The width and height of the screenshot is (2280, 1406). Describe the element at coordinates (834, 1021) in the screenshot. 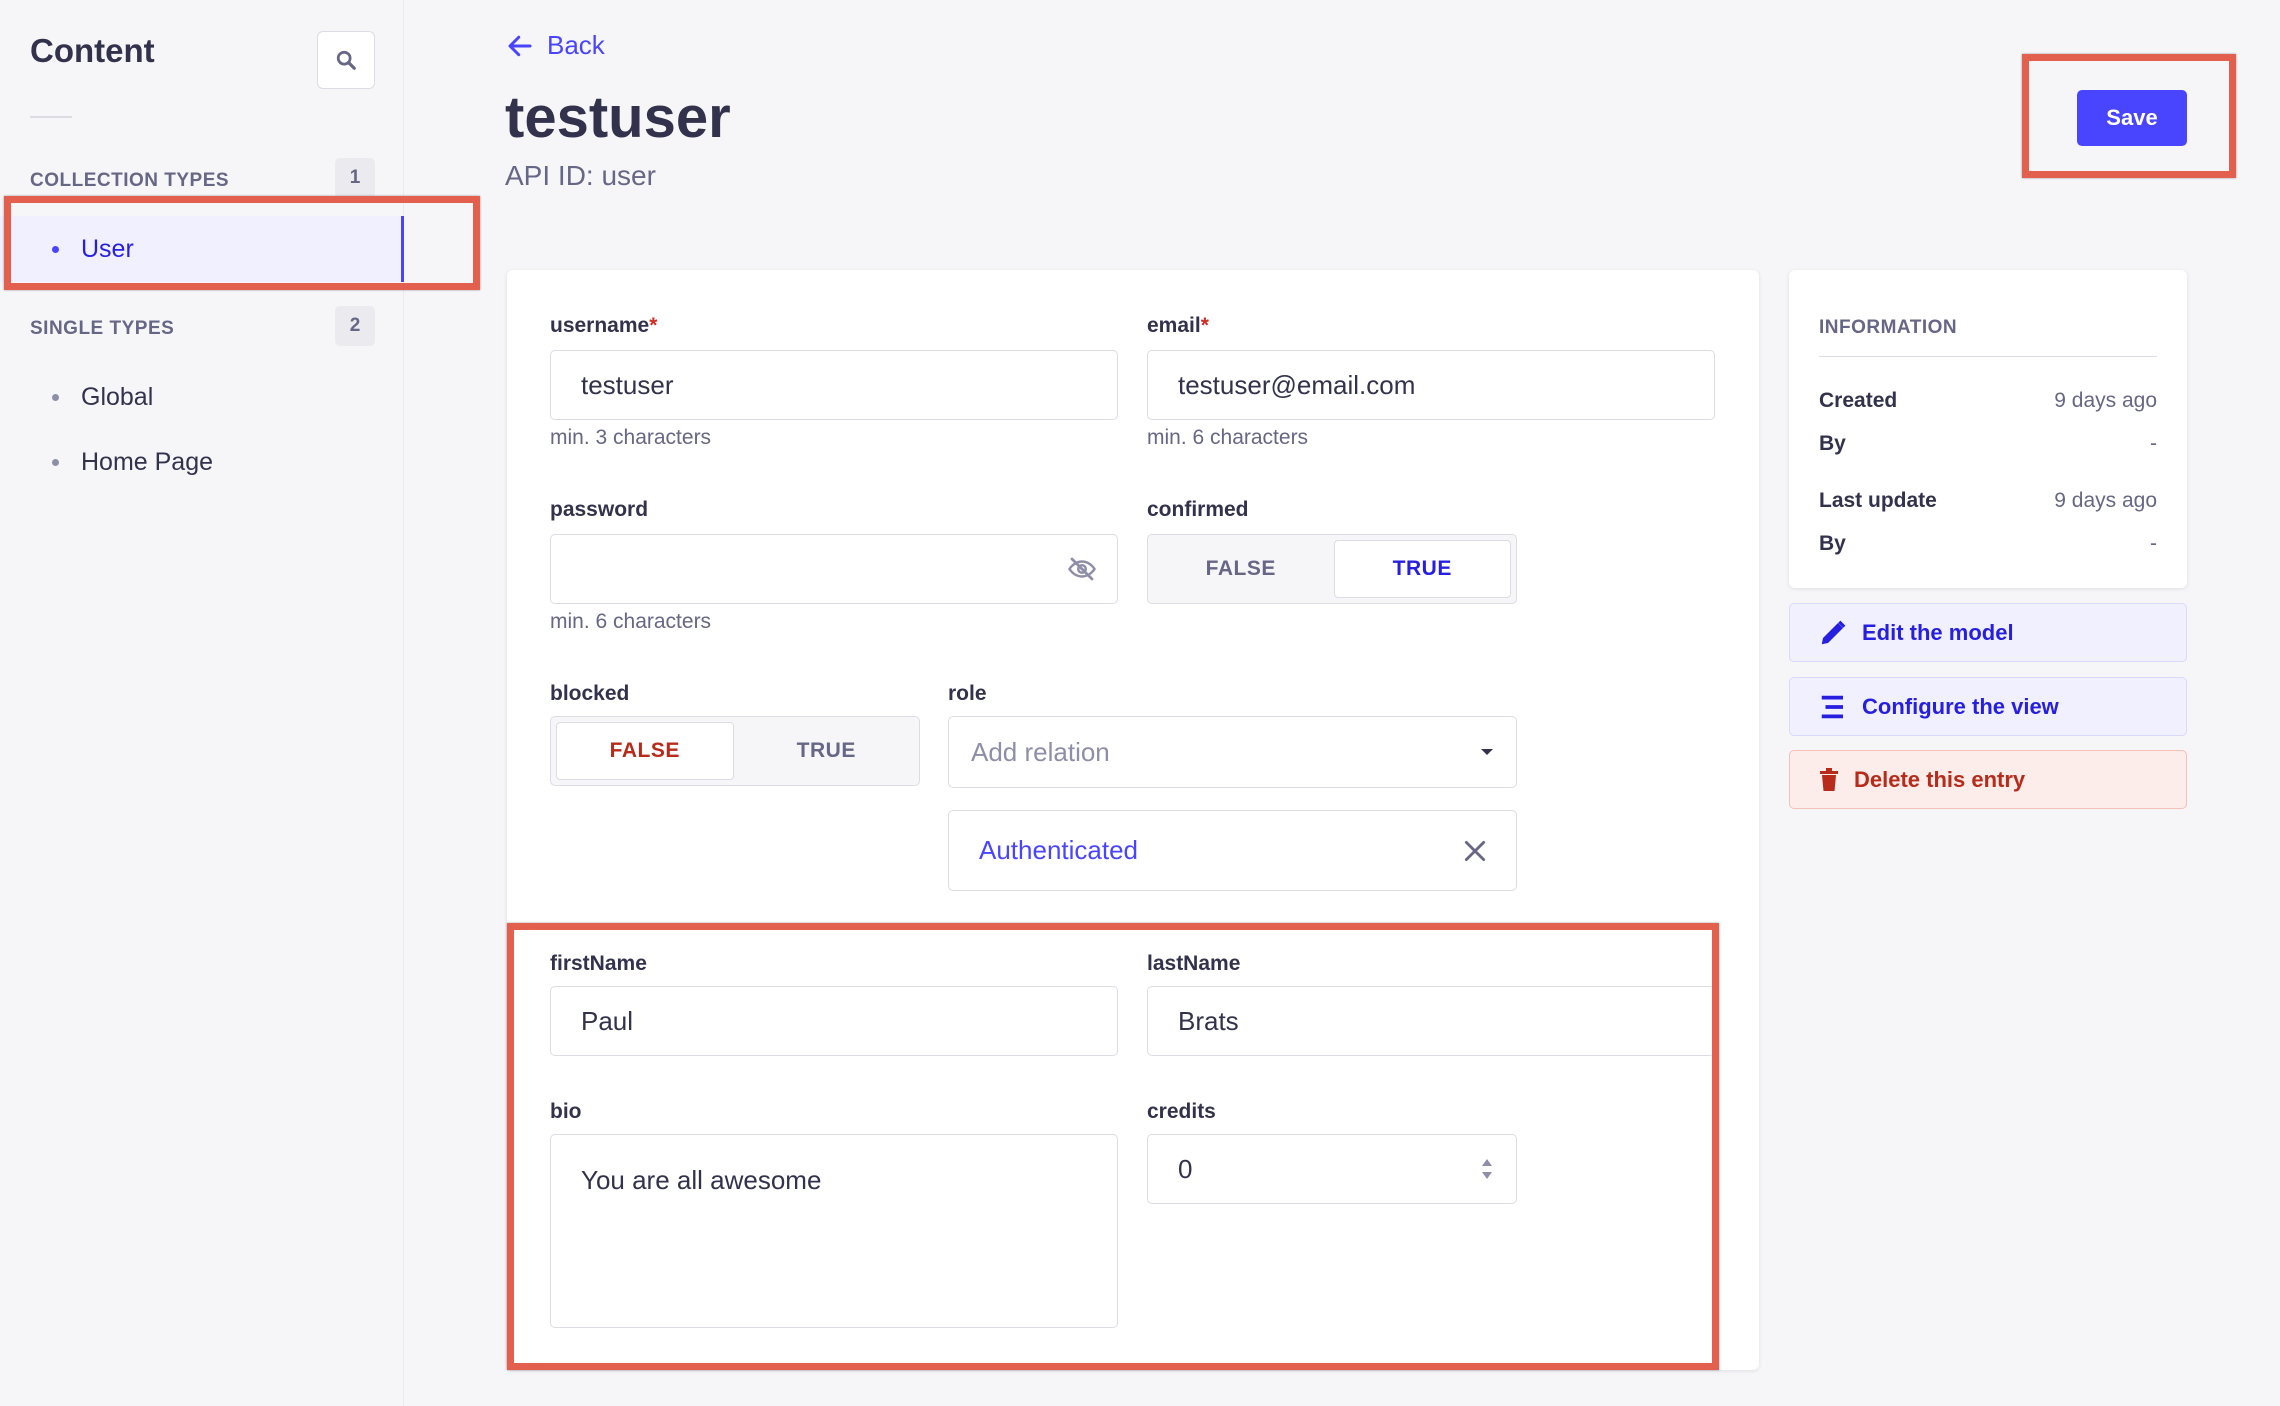

I see `firstname-input: Paul` at that location.